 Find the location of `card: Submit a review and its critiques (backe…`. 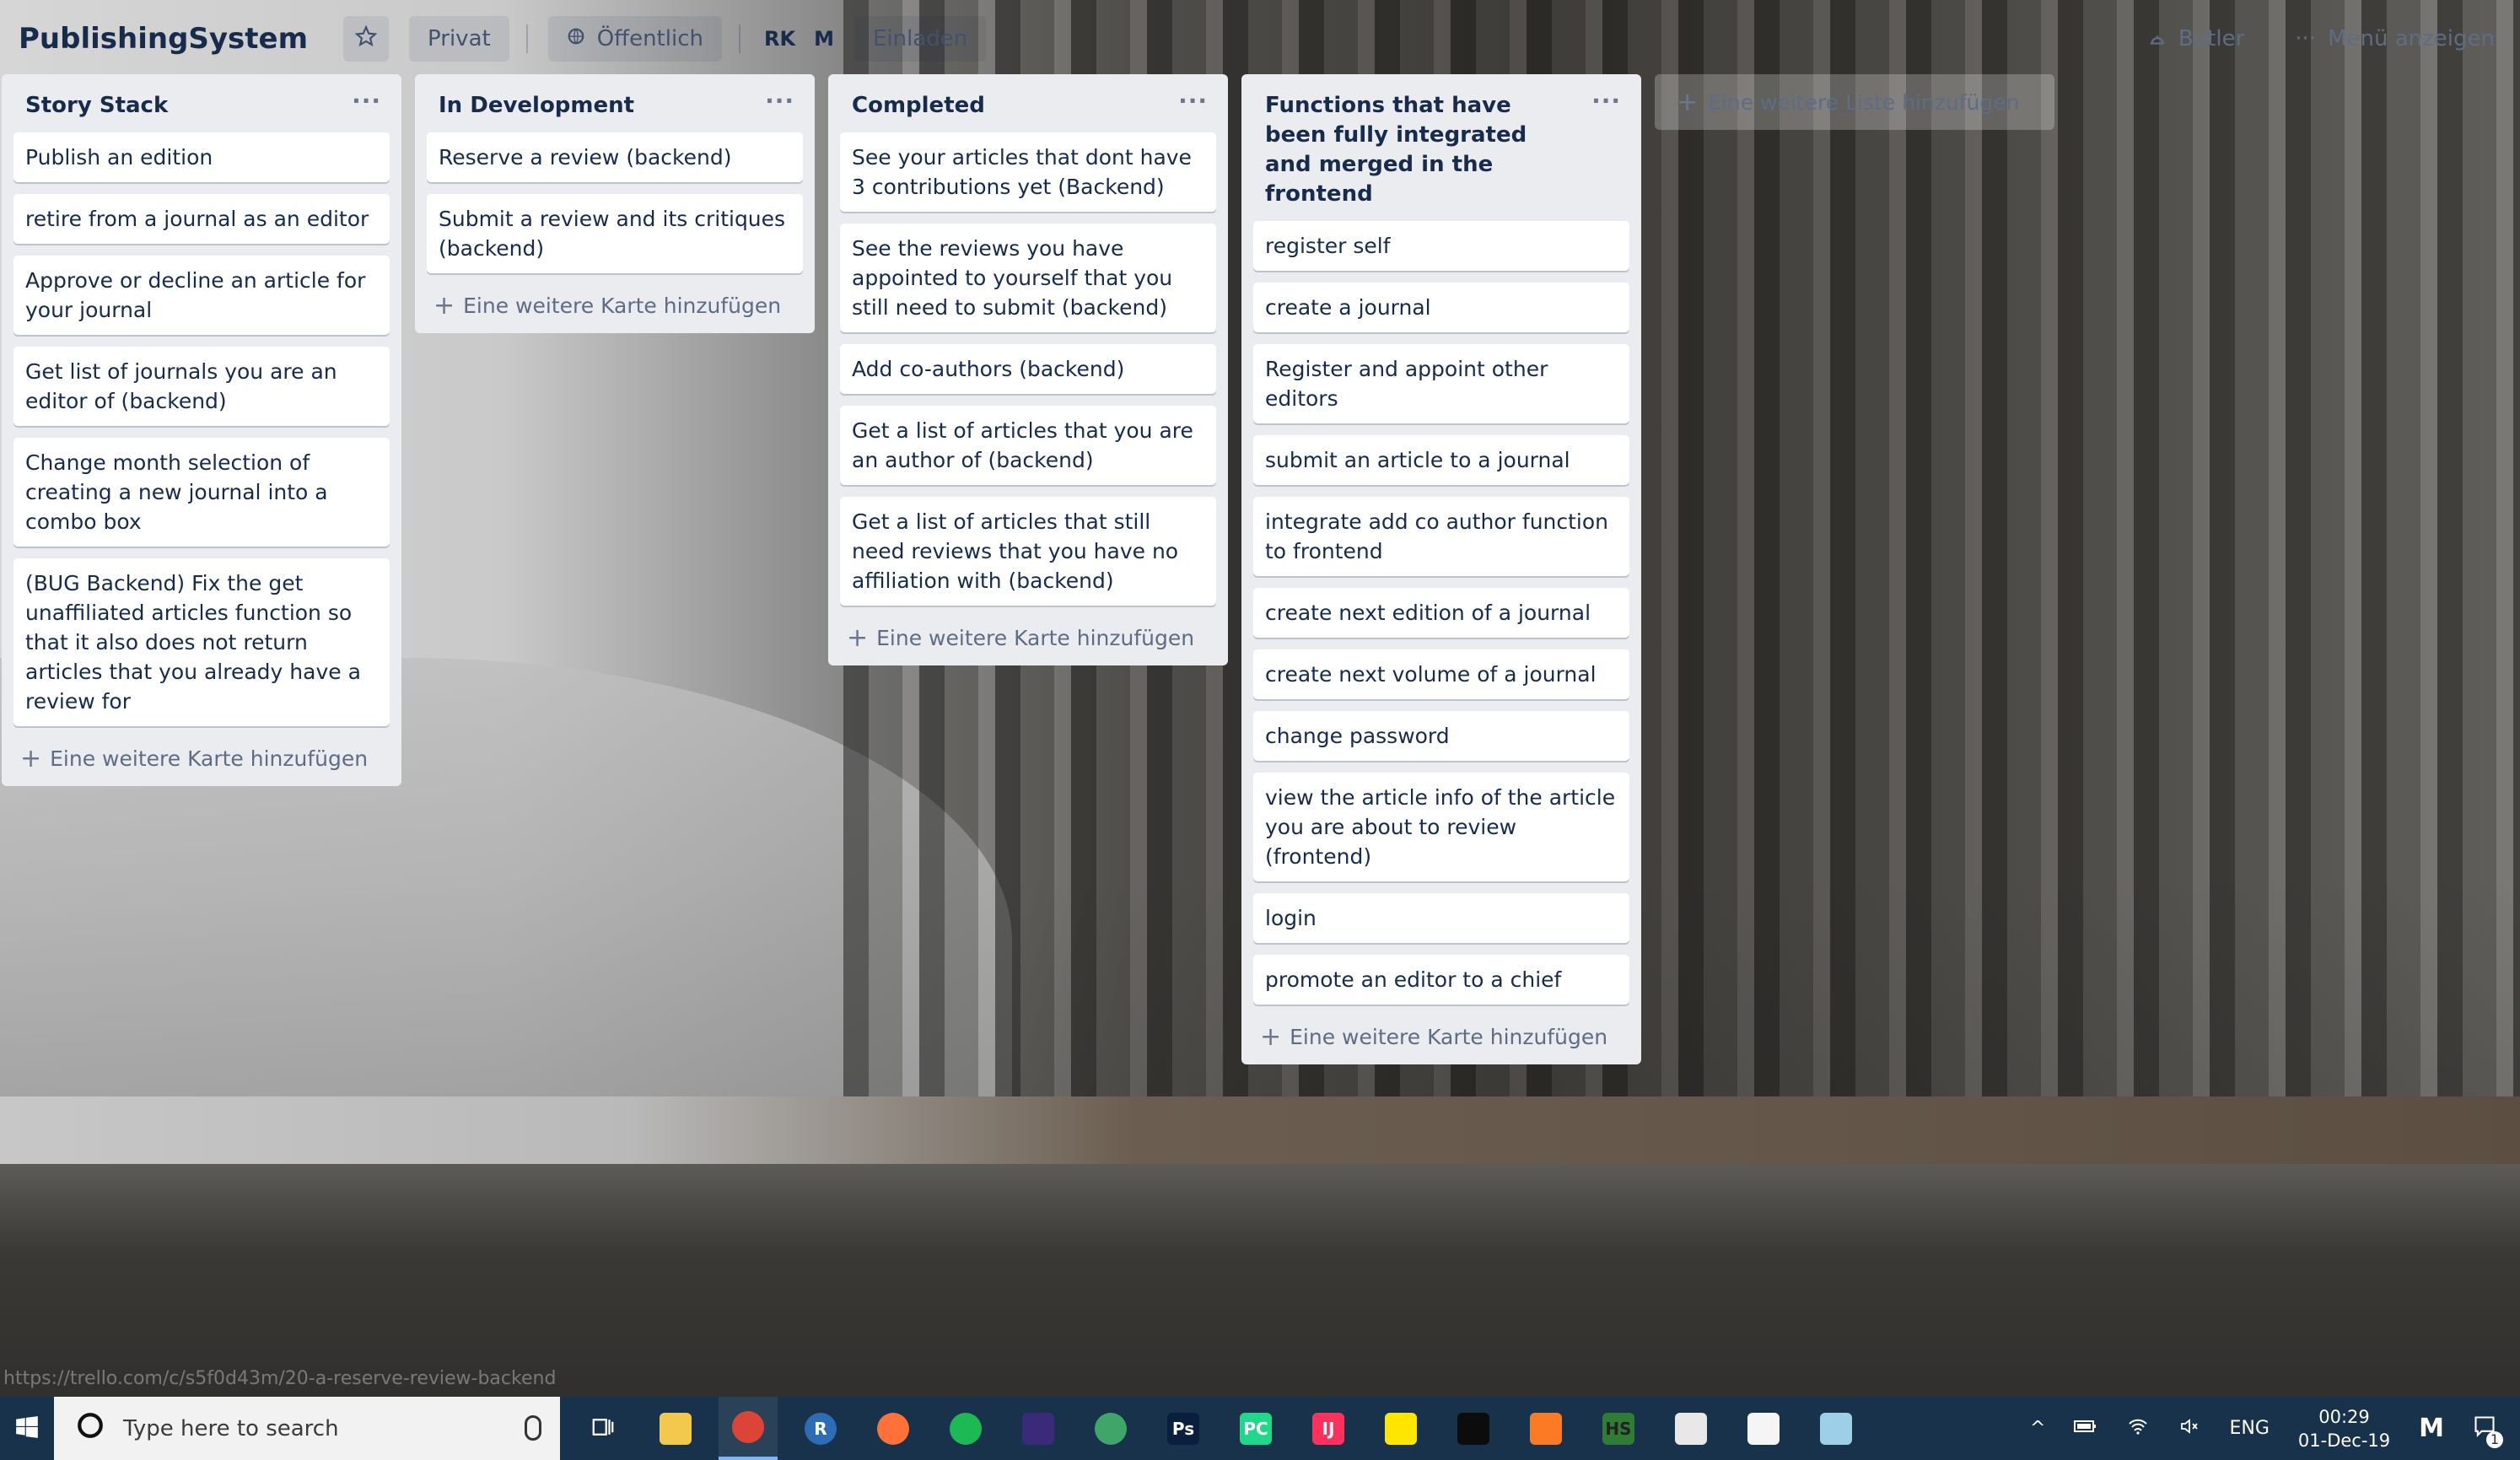

card: Submit a review and its critiques (backe… is located at coordinates (615, 234).